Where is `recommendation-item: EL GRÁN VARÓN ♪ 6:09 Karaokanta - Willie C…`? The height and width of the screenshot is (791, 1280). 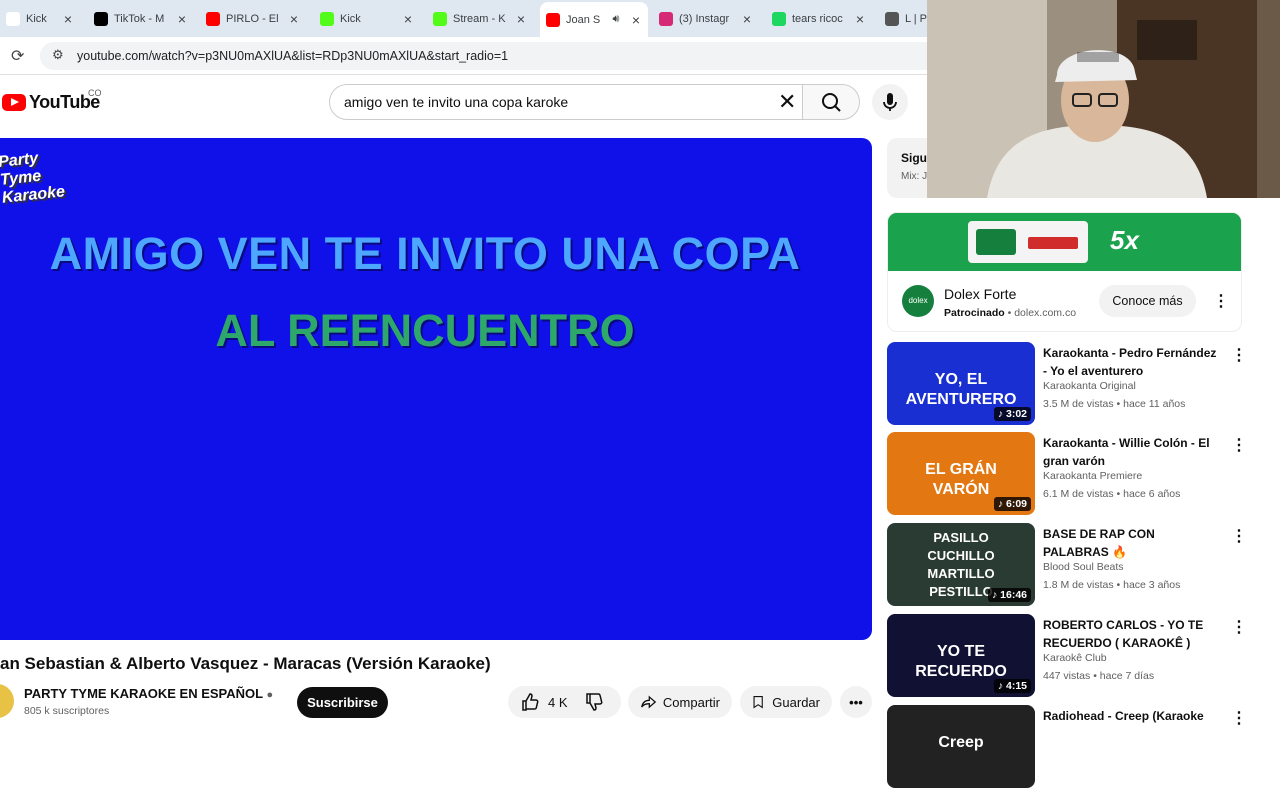 recommendation-item: EL GRÁN VARÓN ♪ 6:09 Karaokanta - Willie C… is located at coordinates (1067, 475).